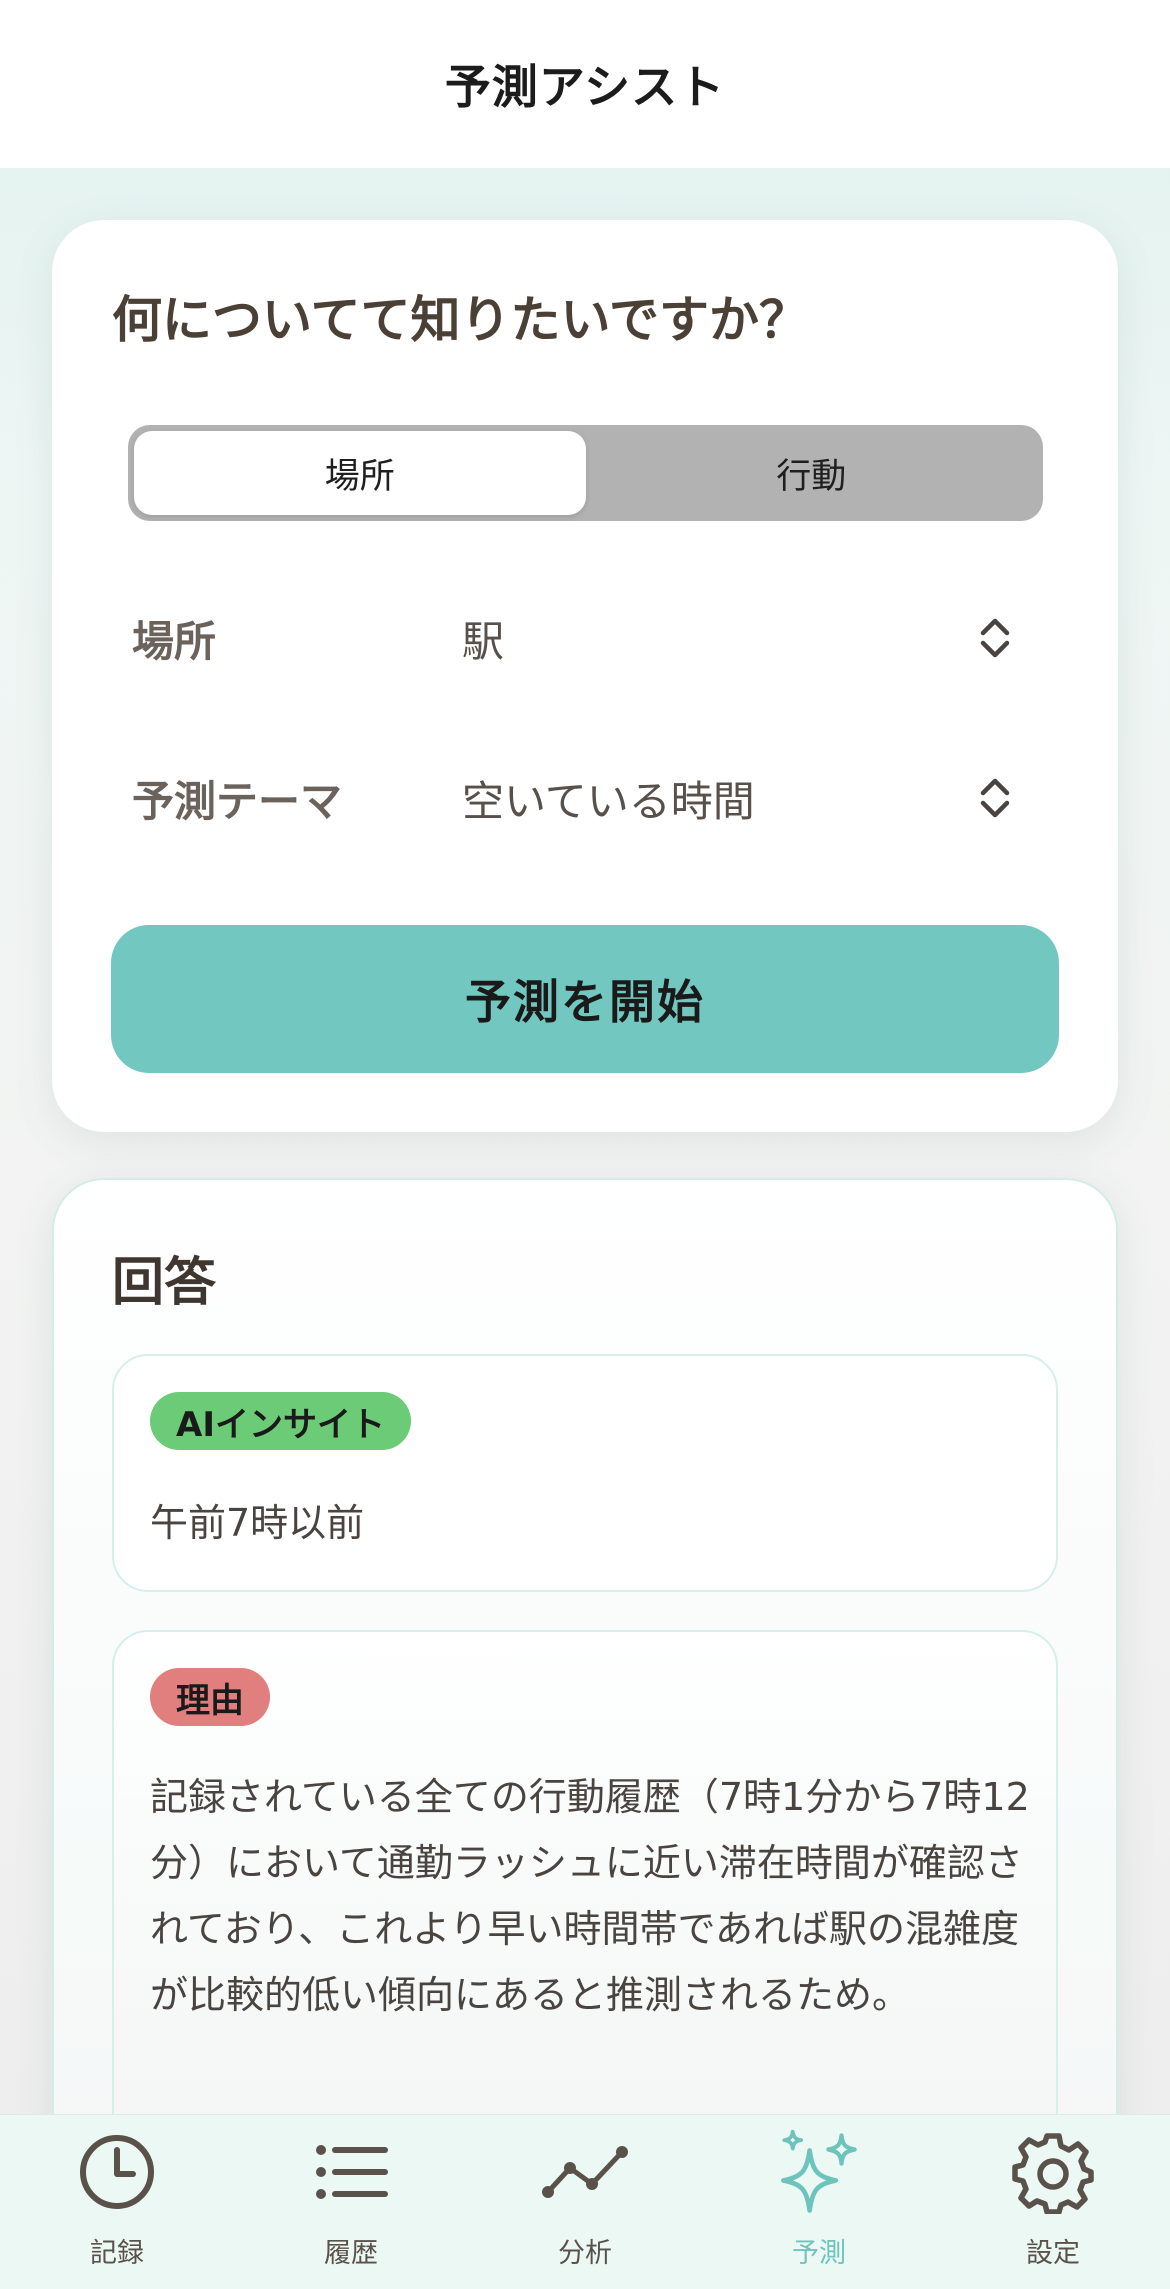  Describe the element at coordinates (1053, 2253) in the screenshot. I see `tab-label: 設定` at that location.